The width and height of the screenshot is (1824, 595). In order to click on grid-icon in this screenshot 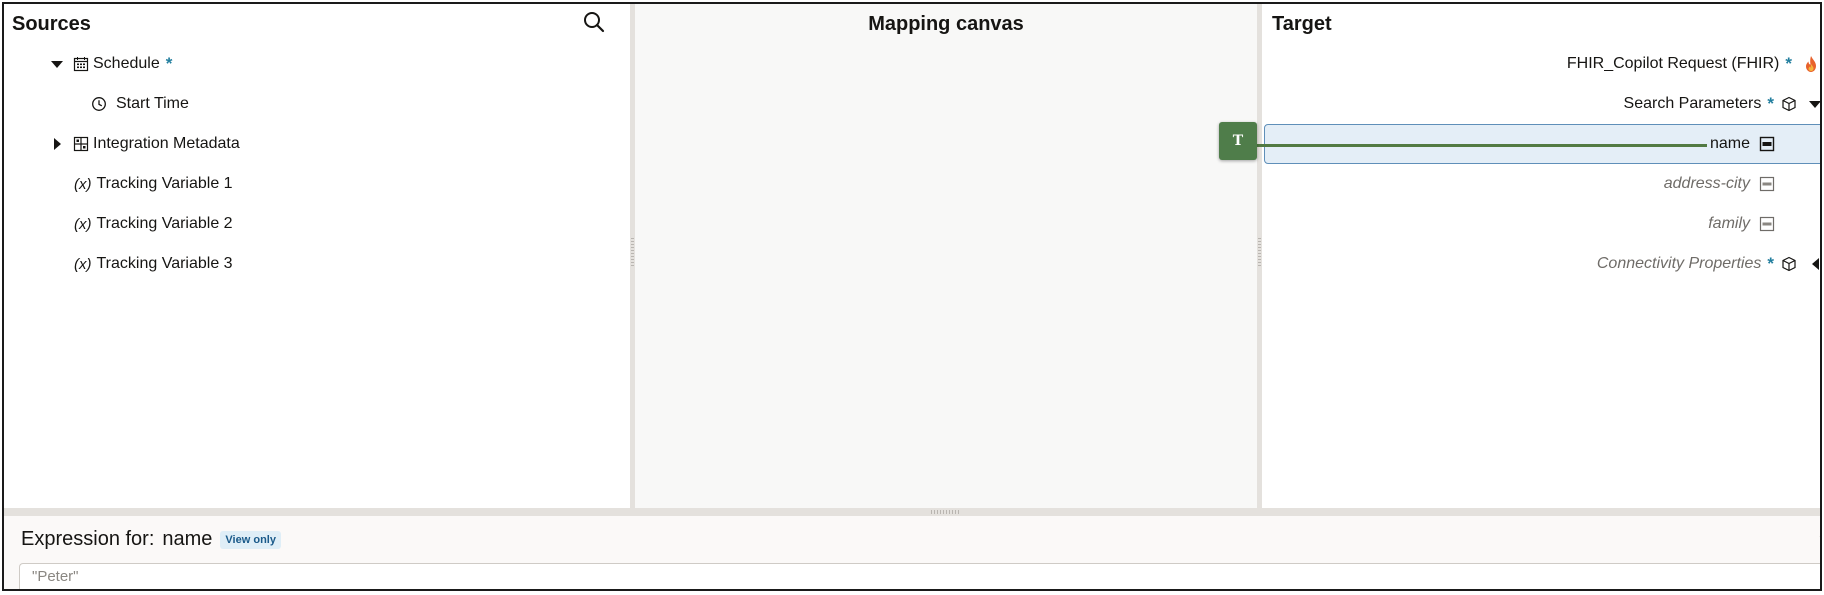, I will do `click(81, 144)`.